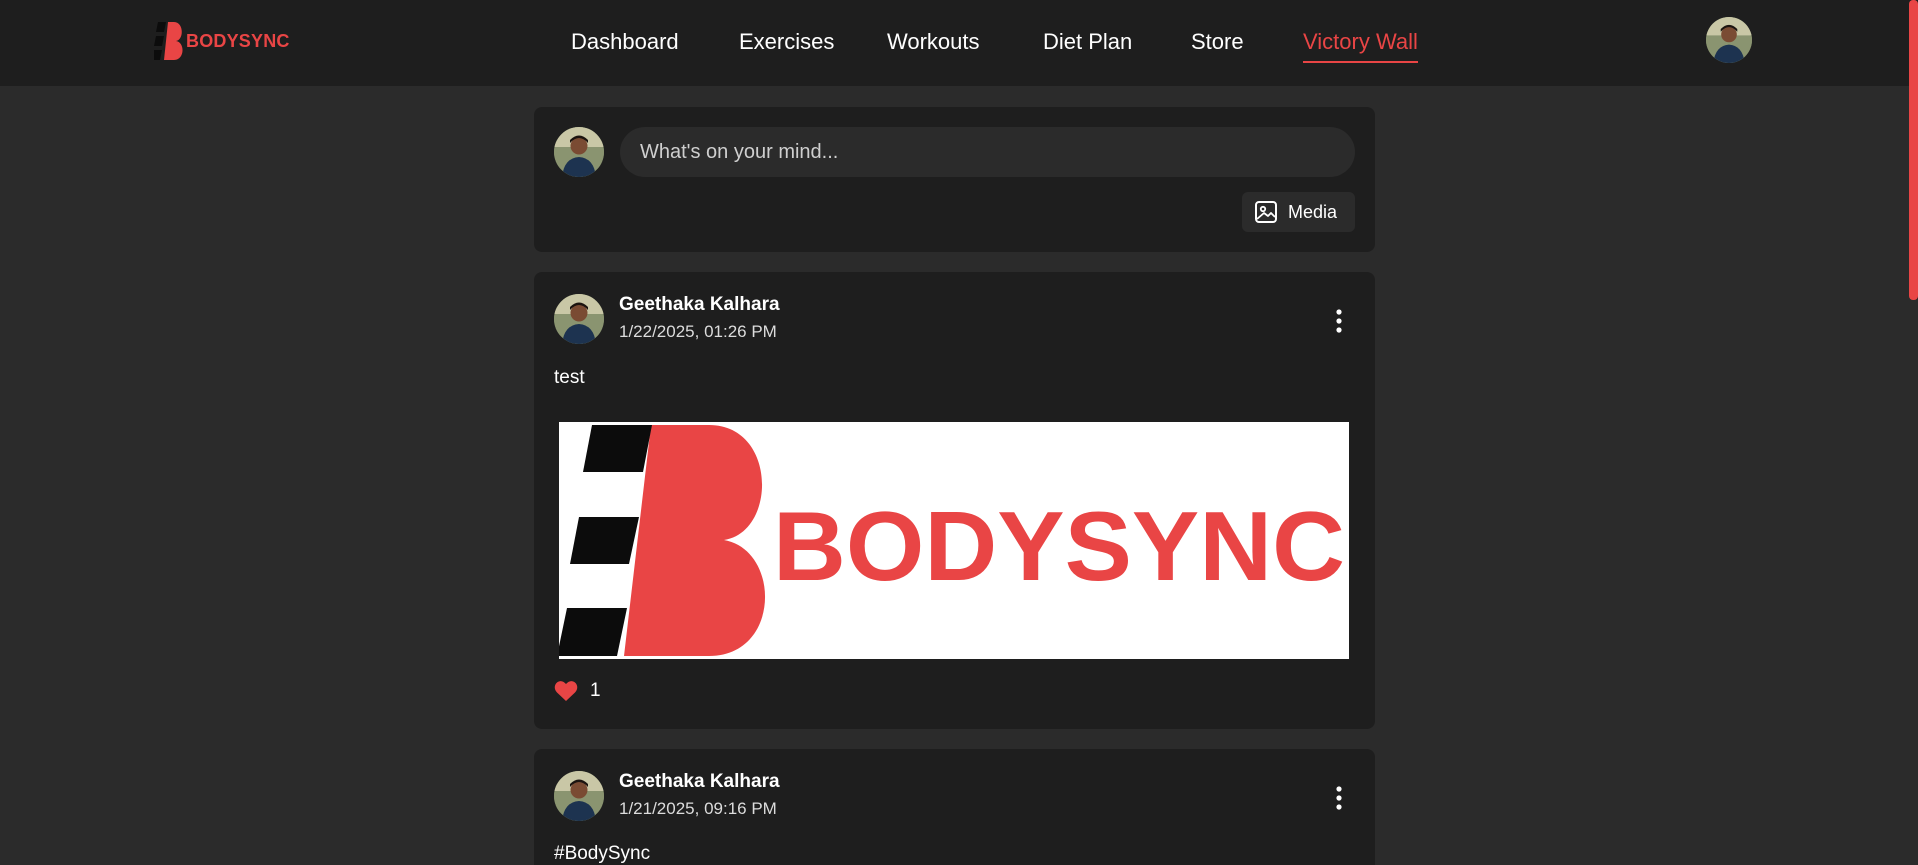  Describe the element at coordinates (566, 691) in the screenshot. I see `heart-icon` at that location.